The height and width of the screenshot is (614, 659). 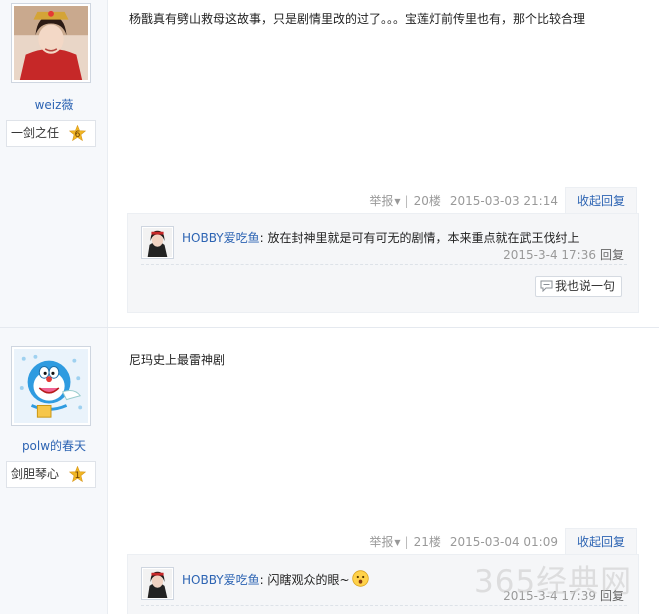 I want to click on reply-time: 2015-3-4 17:36, so click(x=549, y=255).